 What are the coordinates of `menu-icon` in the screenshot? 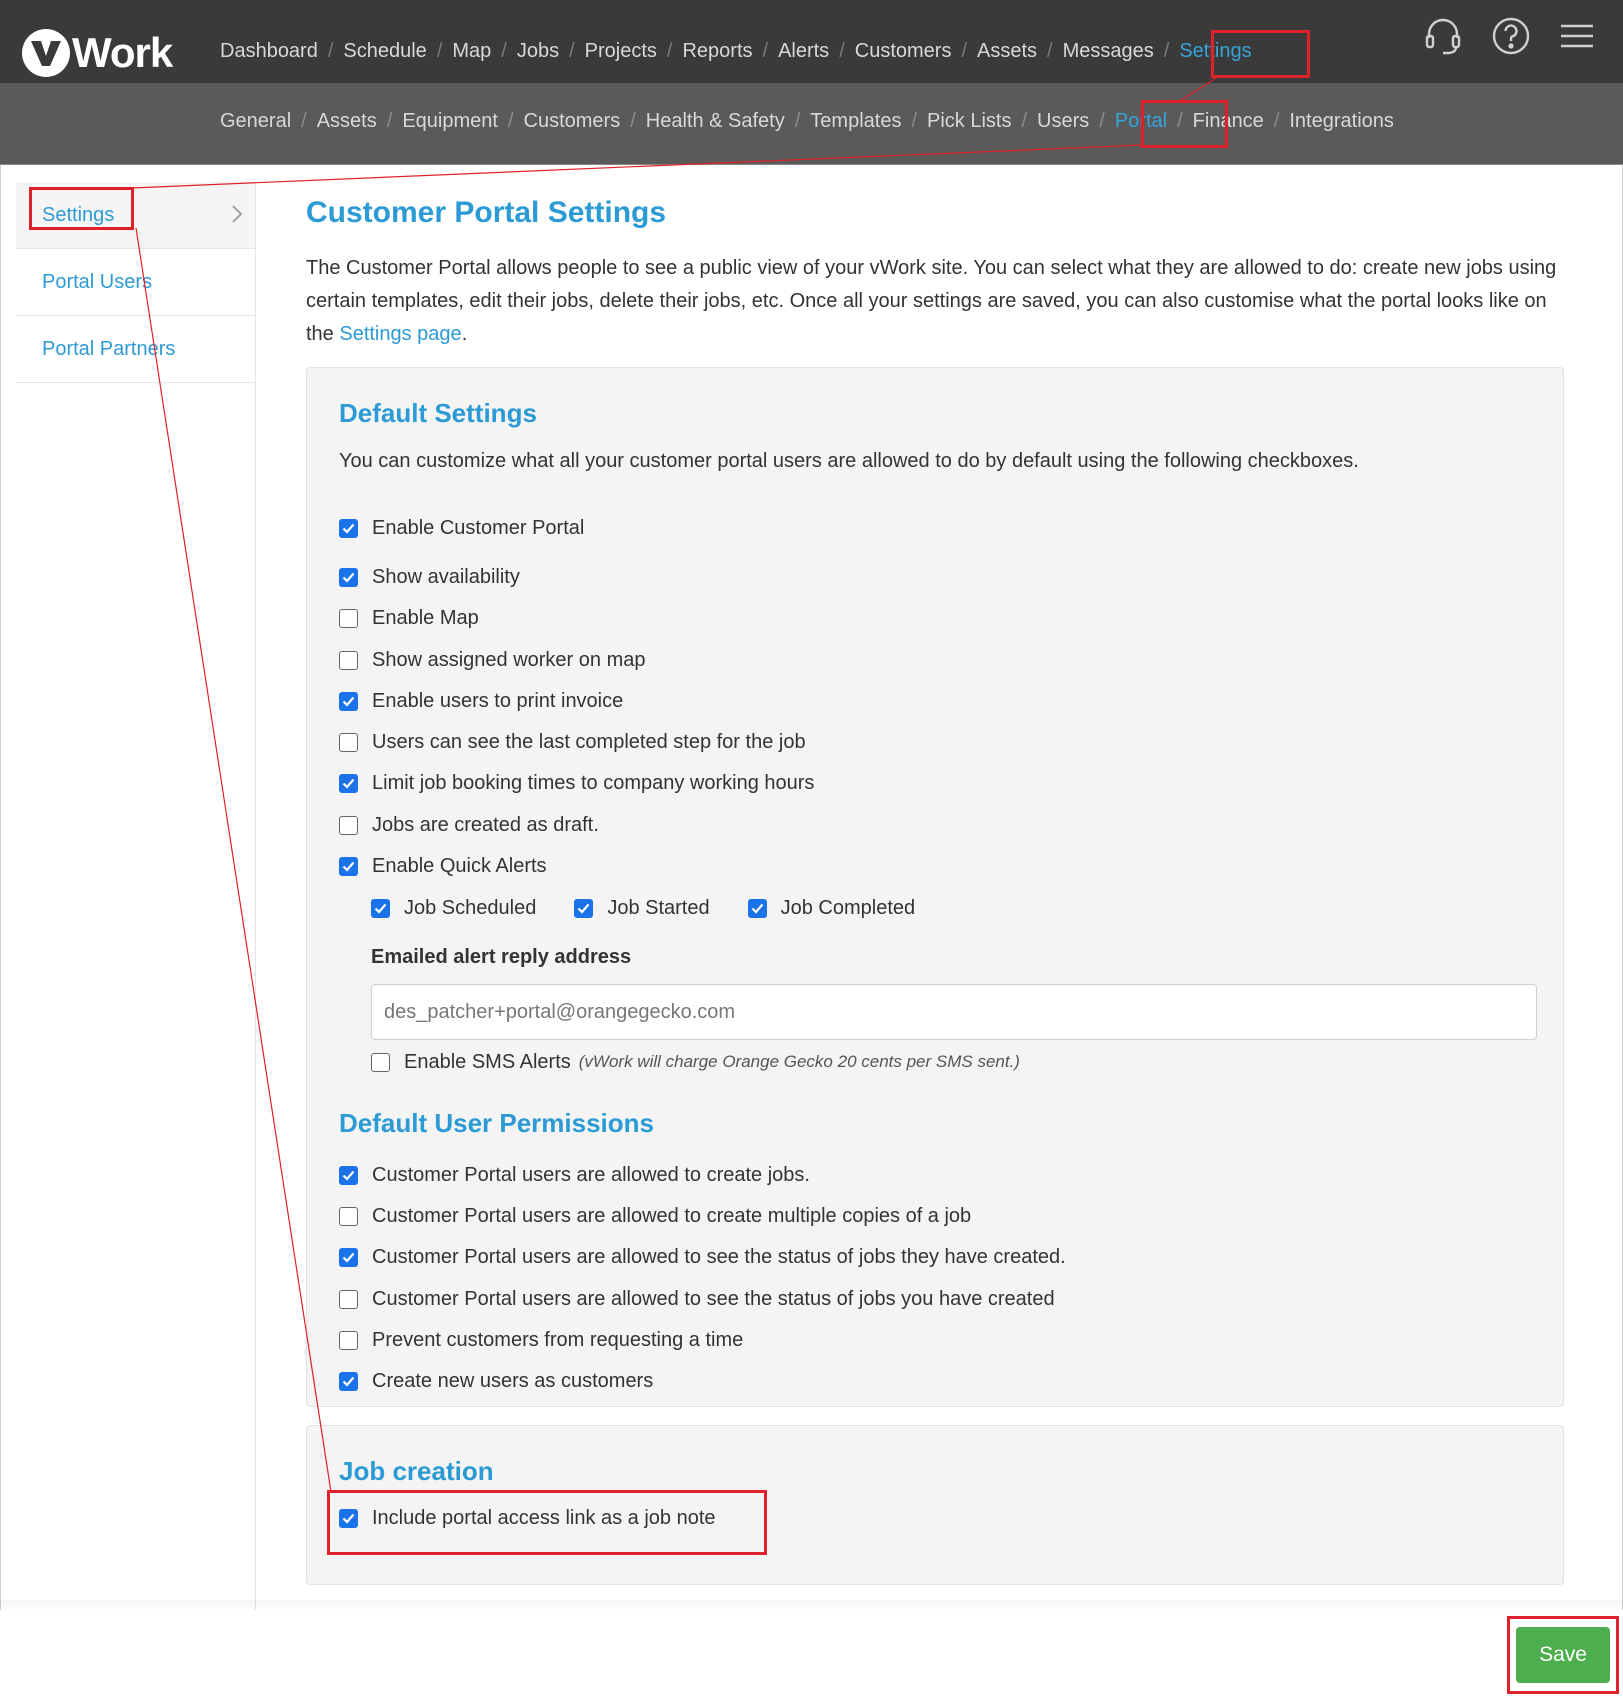 It's located at (1577, 36).